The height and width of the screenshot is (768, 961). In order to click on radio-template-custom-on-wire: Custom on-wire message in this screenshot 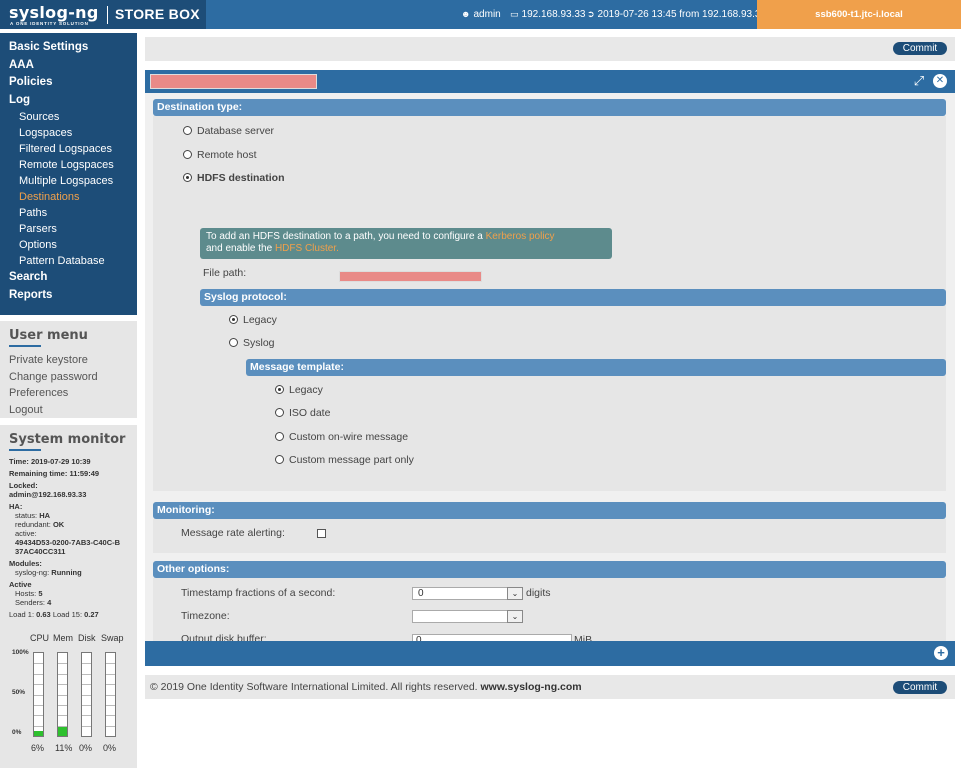, I will do `click(341, 437)`.